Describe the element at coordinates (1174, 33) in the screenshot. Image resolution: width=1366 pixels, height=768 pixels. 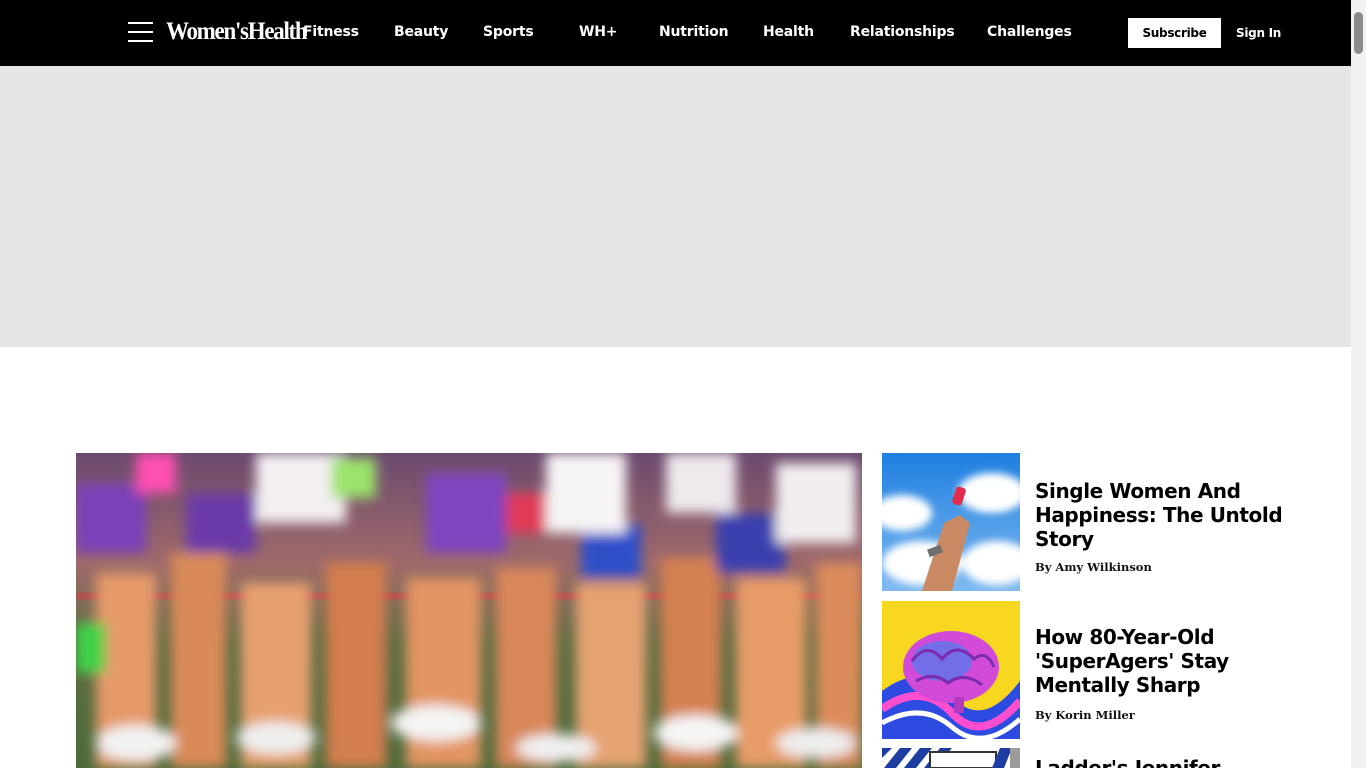
I see `subscribe-button: Subscribe` at that location.